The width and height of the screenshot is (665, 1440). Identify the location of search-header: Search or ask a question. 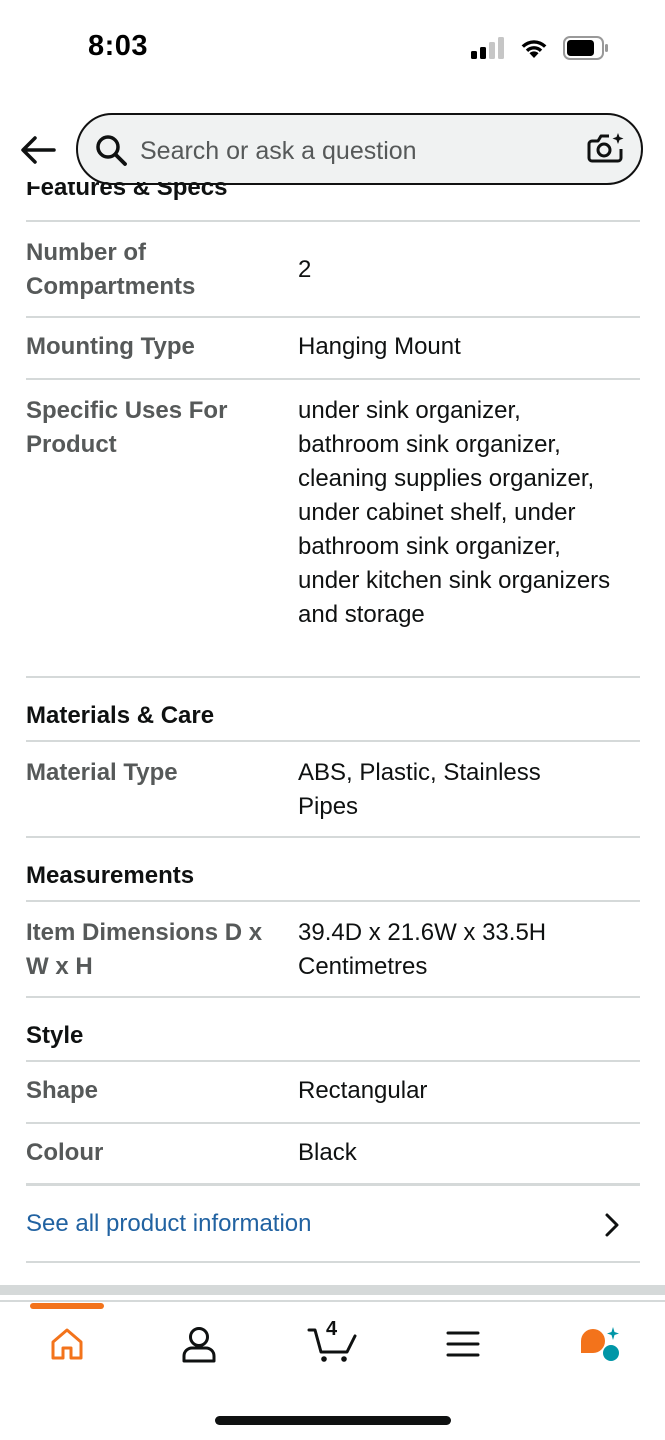
(332, 150).